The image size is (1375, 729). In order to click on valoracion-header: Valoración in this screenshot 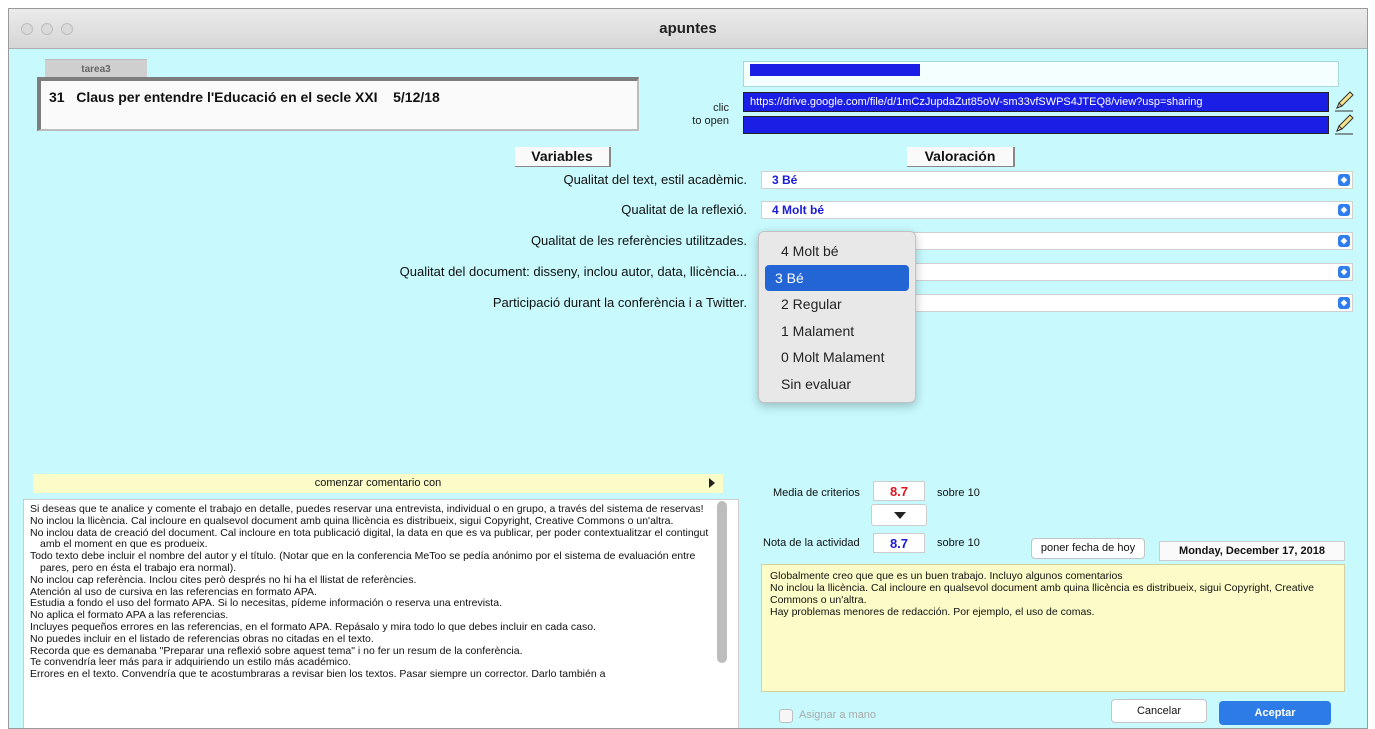, I will do `click(961, 157)`.